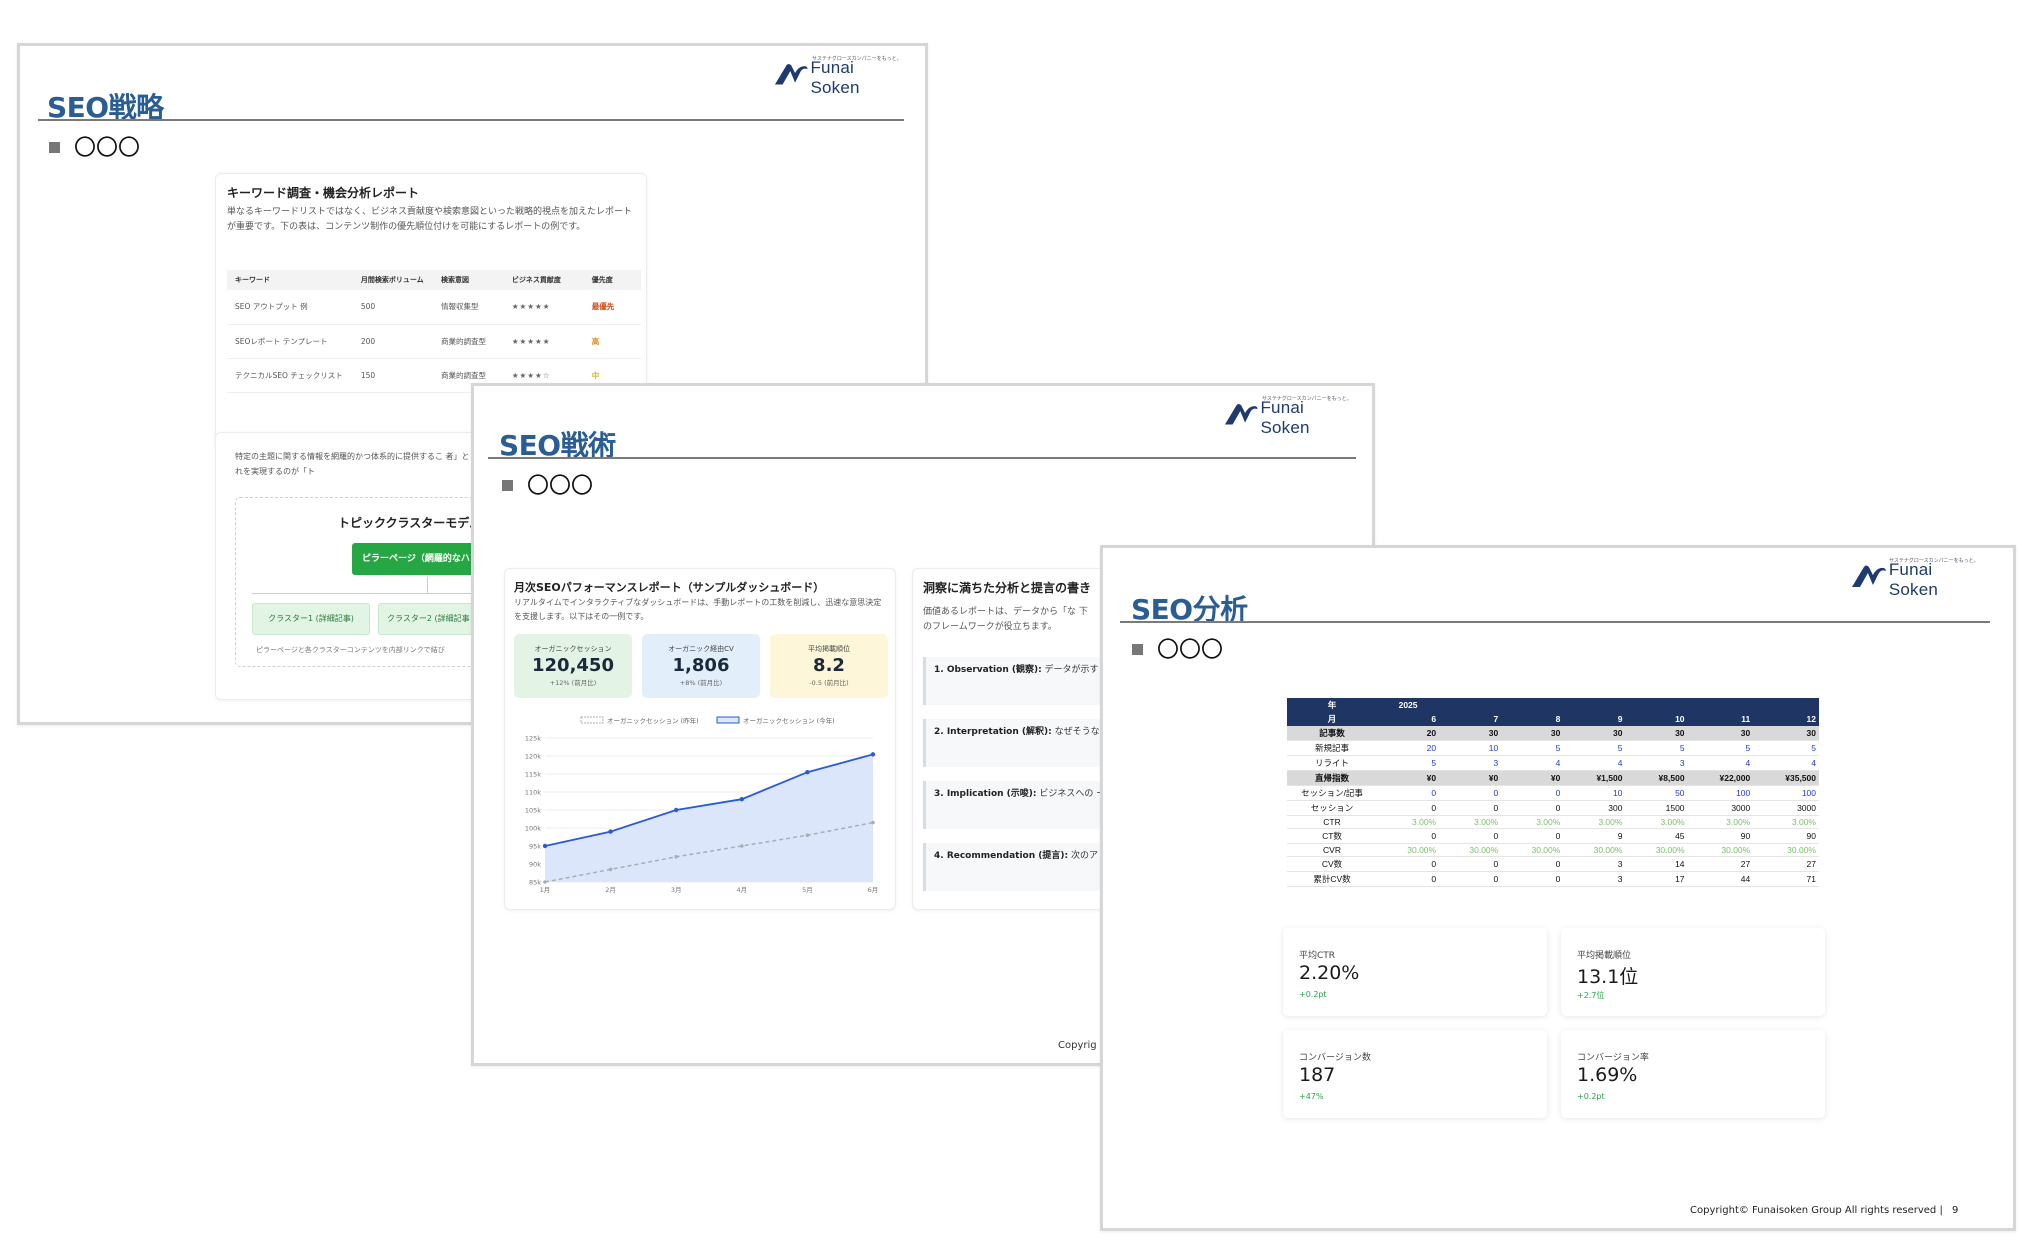 Image resolution: width=2024 pixels, height=1246 pixels. Describe the element at coordinates (1553, 879) in the screenshot. I see `plan-table-row: 累計CV数 0 0 0 3 17 44 71` at that location.